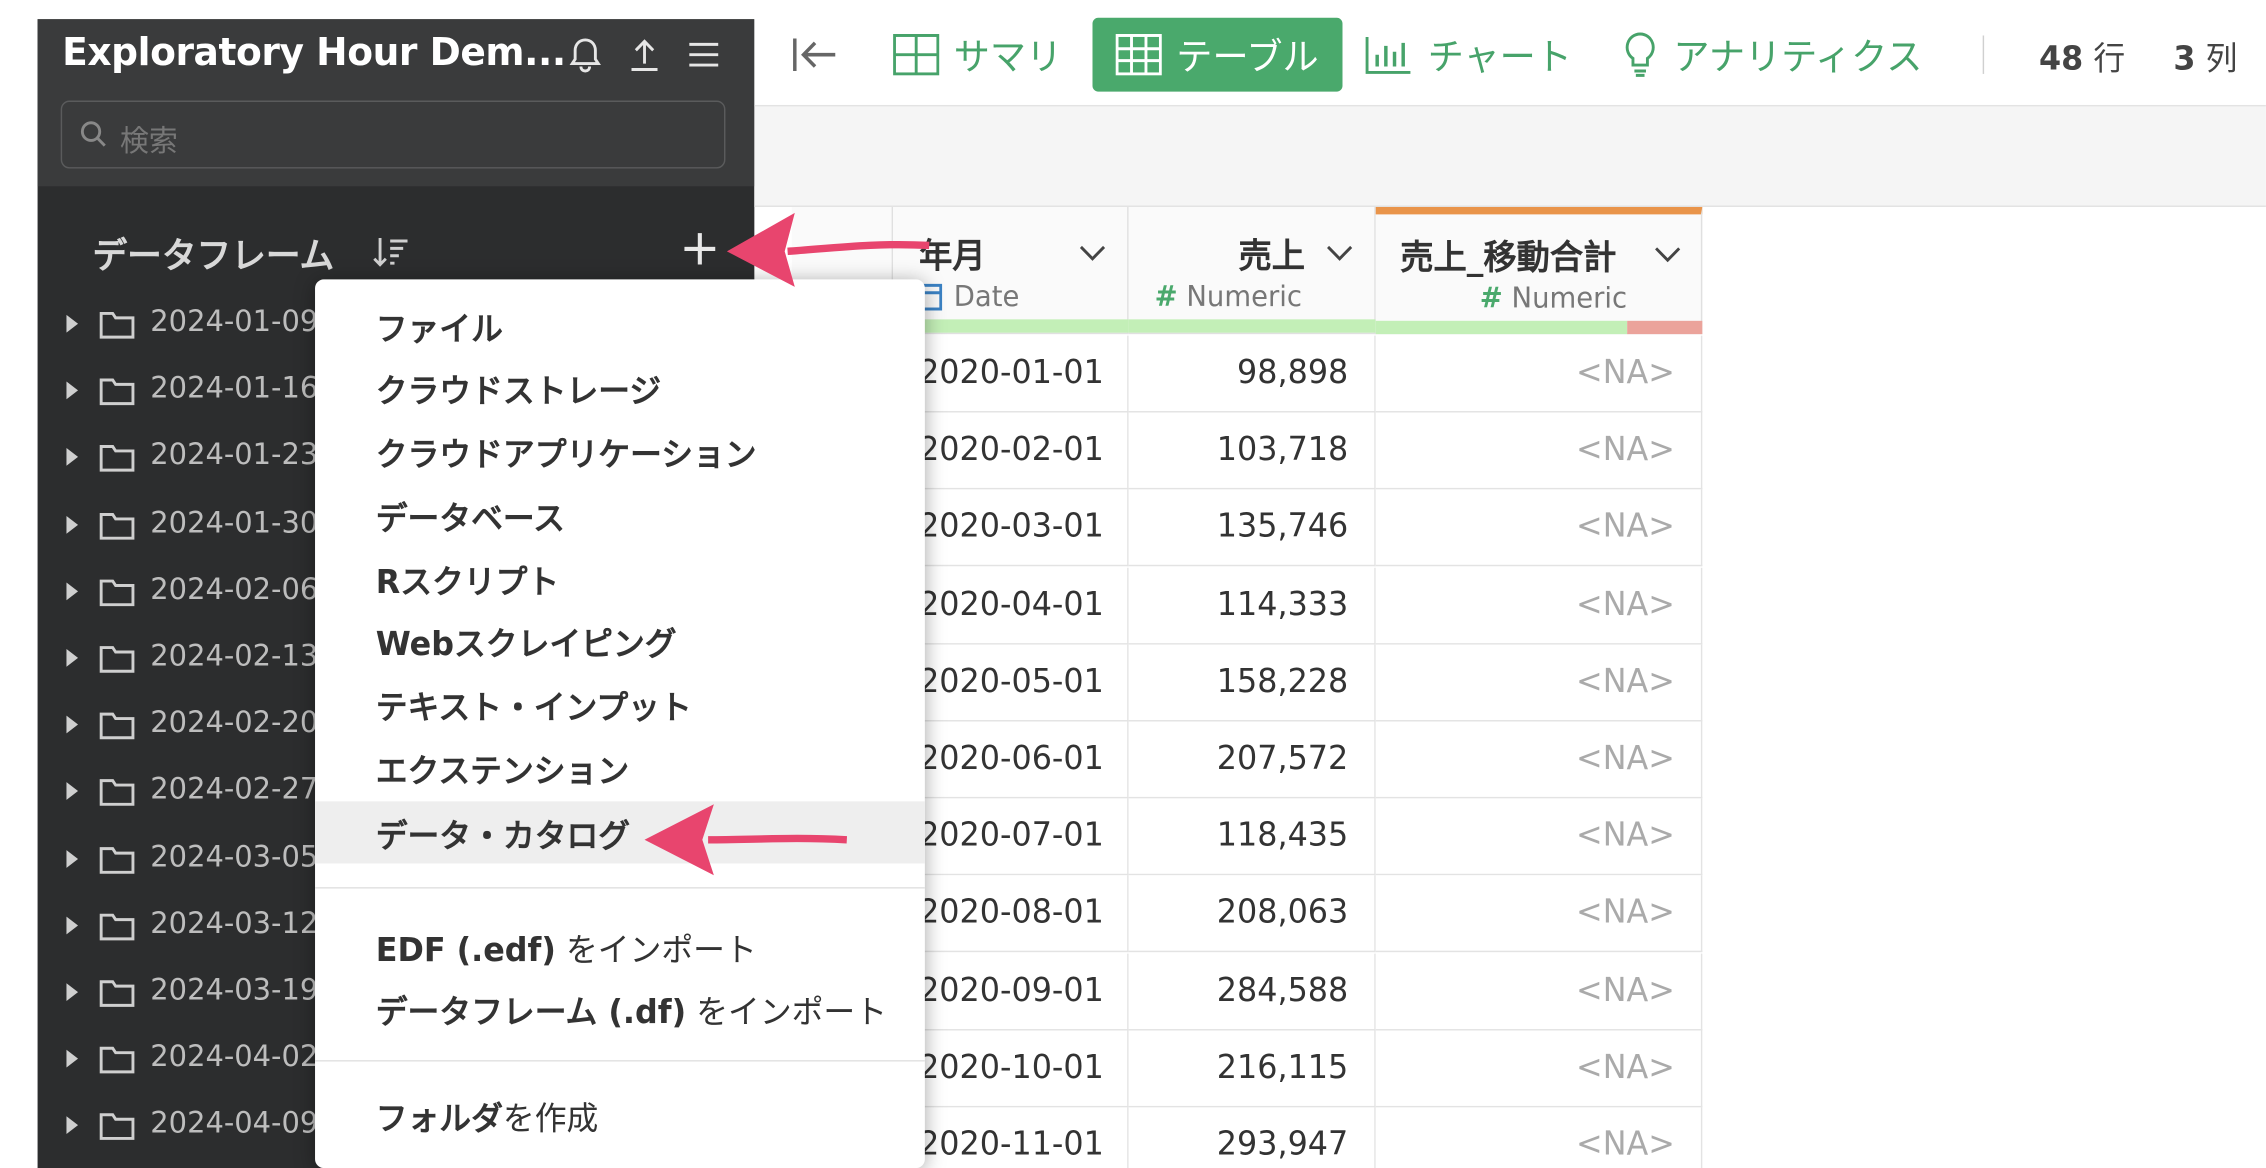 Image resolution: width=2266 pixels, height=1168 pixels. What do you see at coordinates (526, 641) in the screenshot?
I see `menu-item-5: Webスクレイピング` at bounding box center [526, 641].